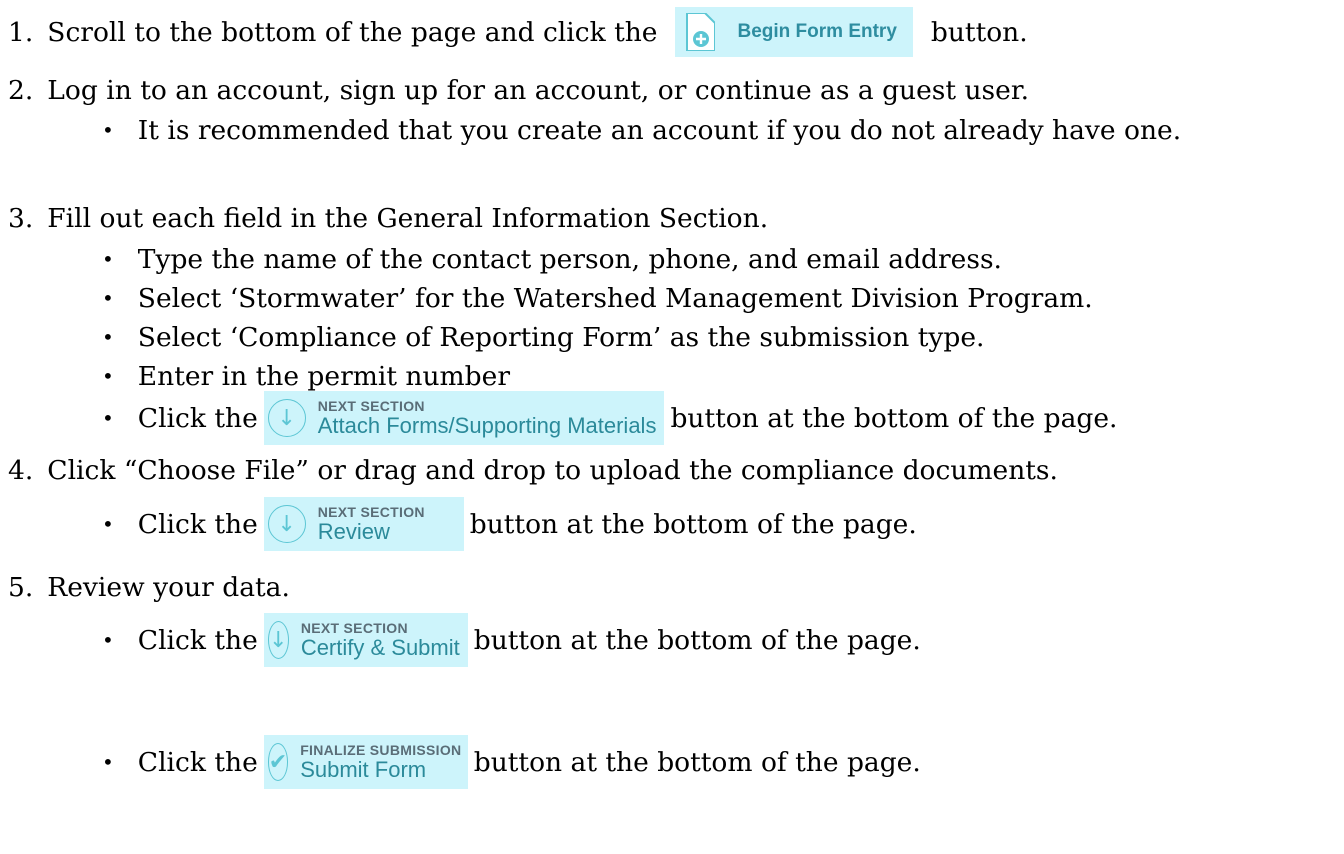 This screenshot has width=1344, height=854. What do you see at coordinates (353, 531) in the screenshot?
I see `button-label: Review` at bounding box center [353, 531].